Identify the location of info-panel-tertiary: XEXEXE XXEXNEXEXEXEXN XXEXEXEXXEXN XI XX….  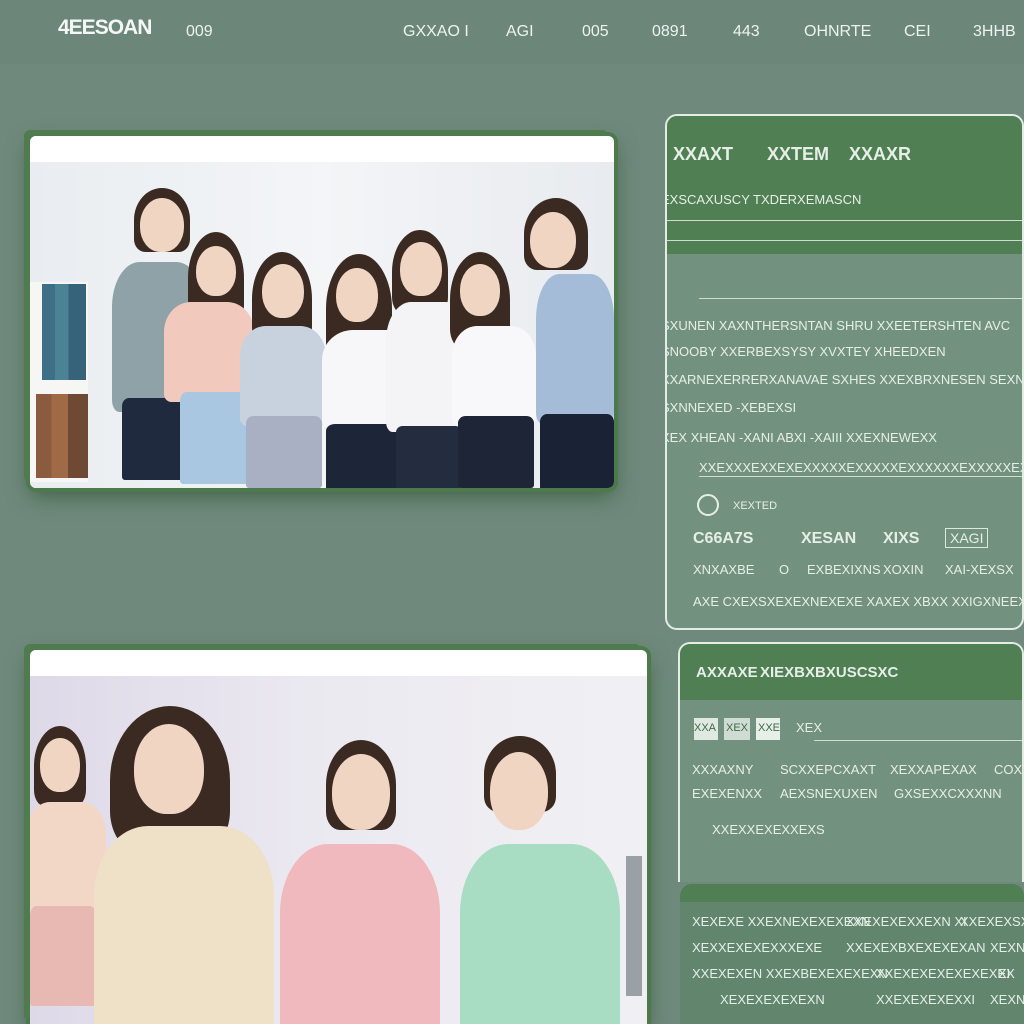
(852, 954).